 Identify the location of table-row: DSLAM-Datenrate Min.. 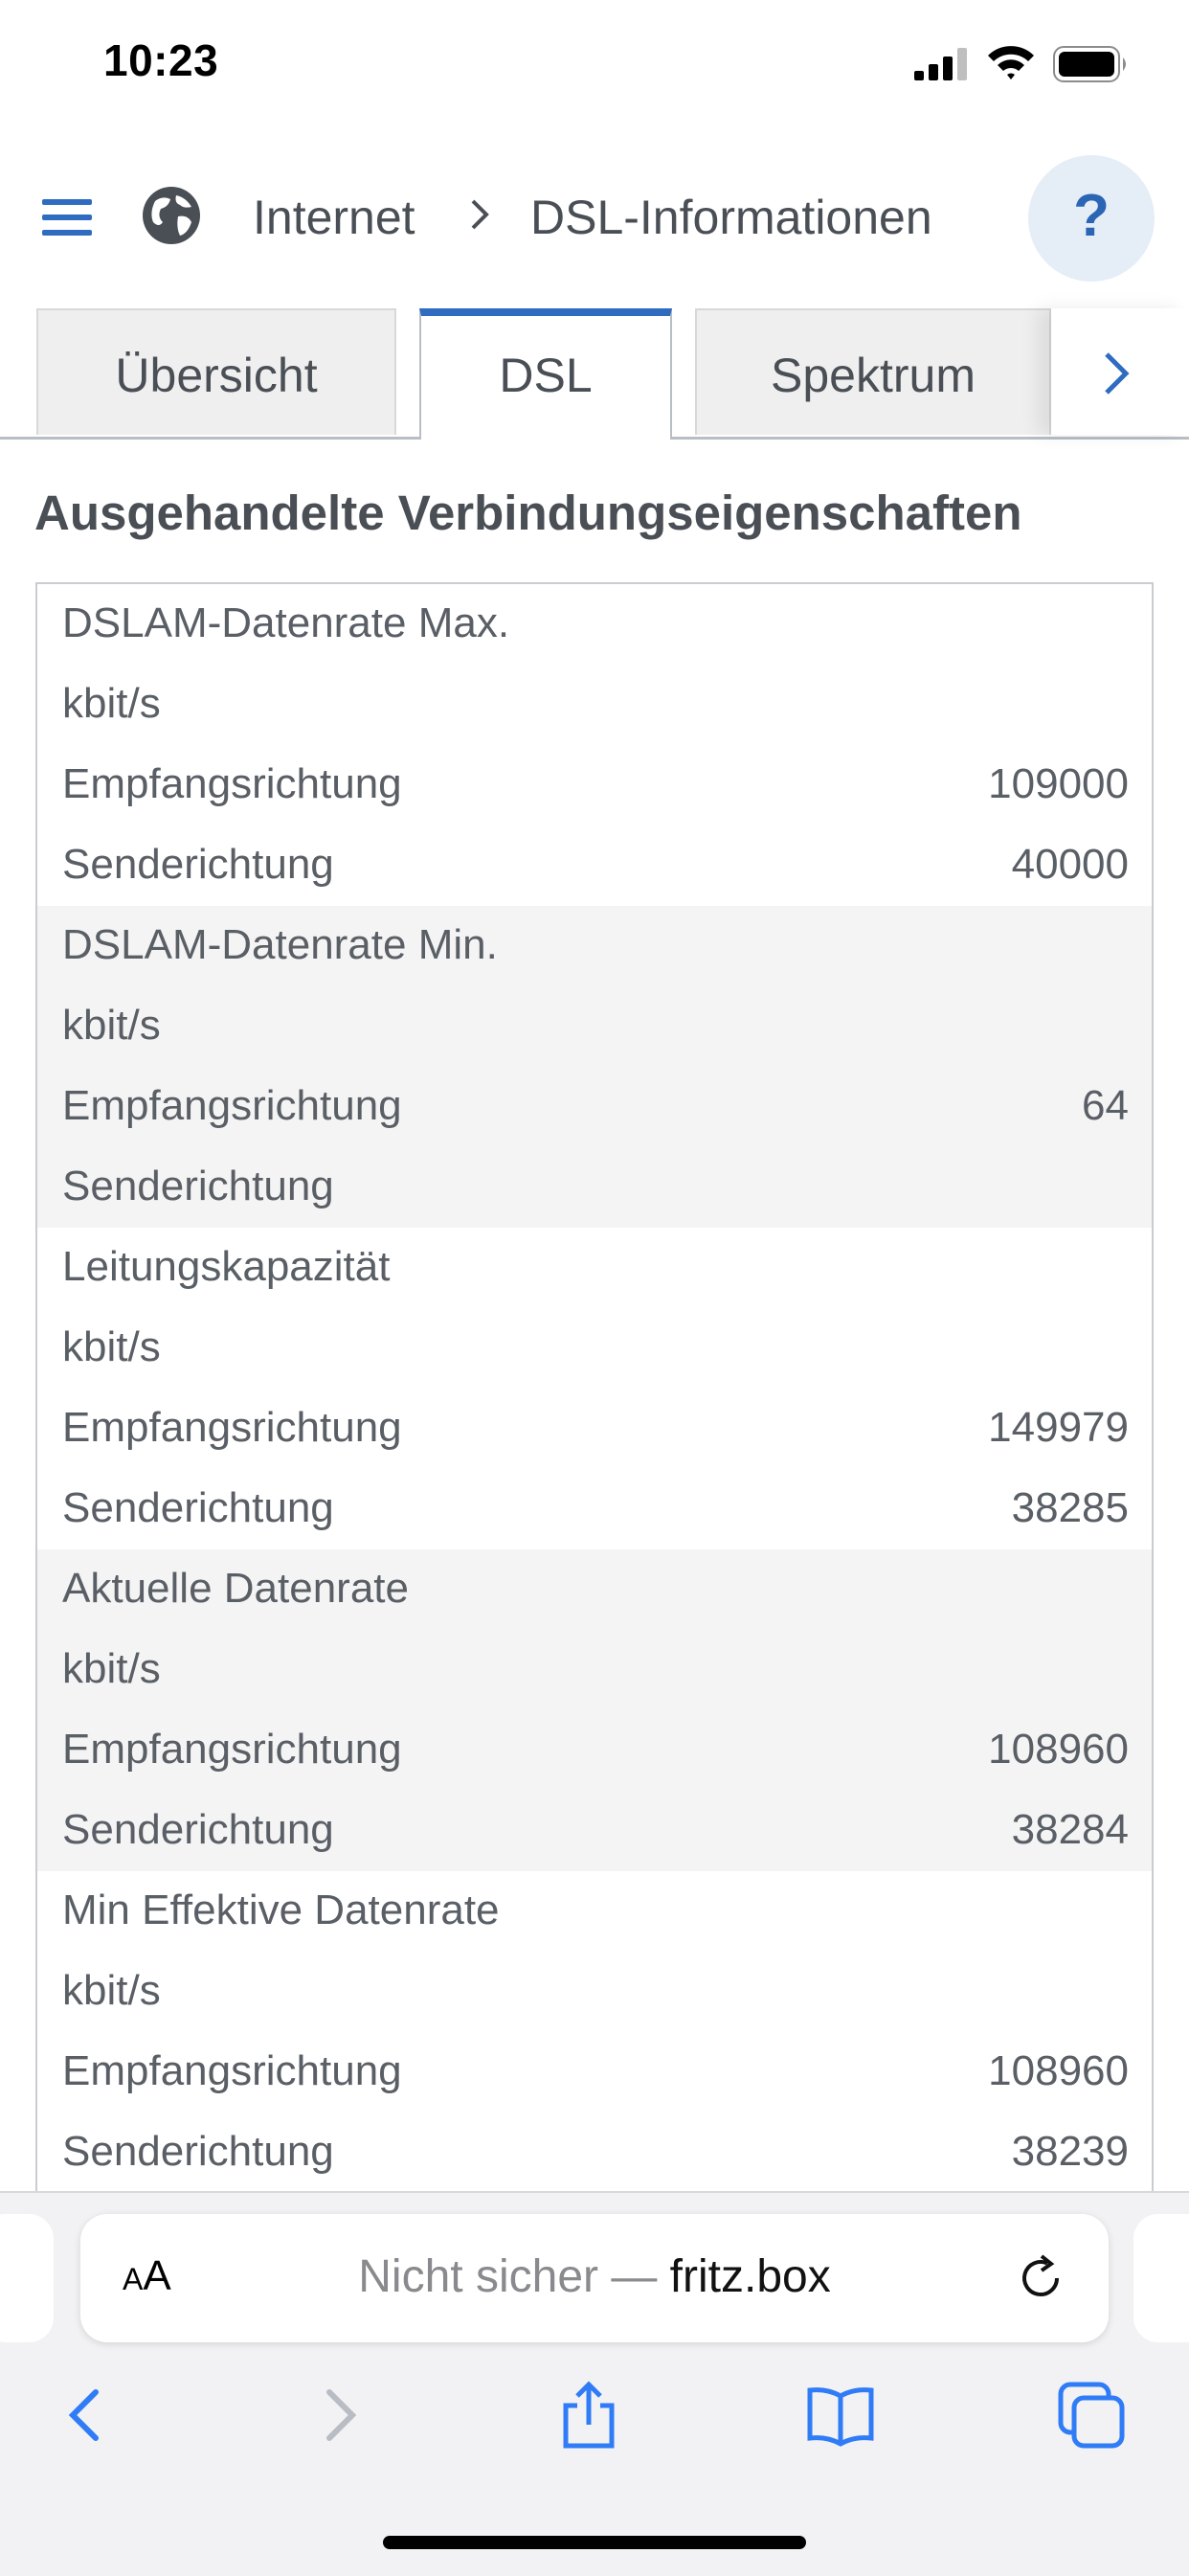
(594, 946).